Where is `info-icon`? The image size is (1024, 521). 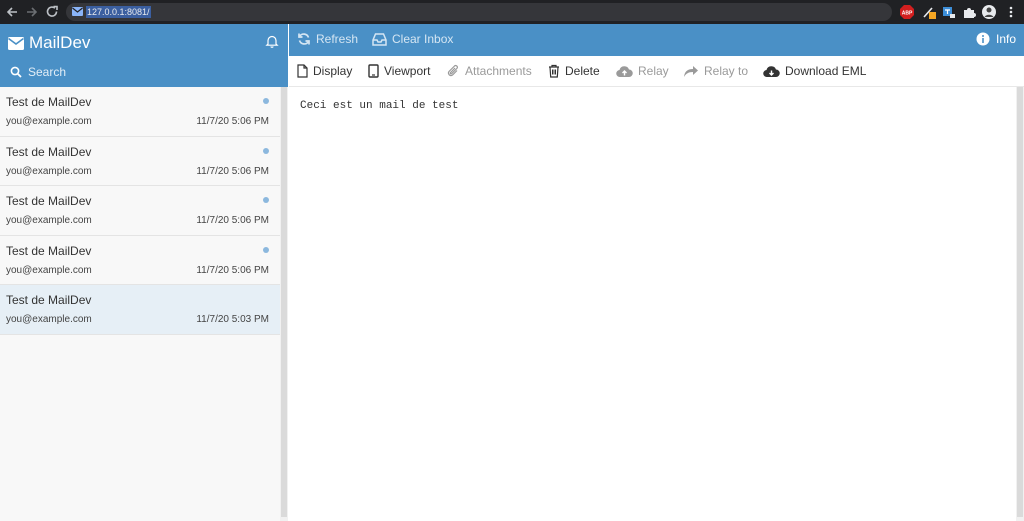 info-icon is located at coordinates (983, 39).